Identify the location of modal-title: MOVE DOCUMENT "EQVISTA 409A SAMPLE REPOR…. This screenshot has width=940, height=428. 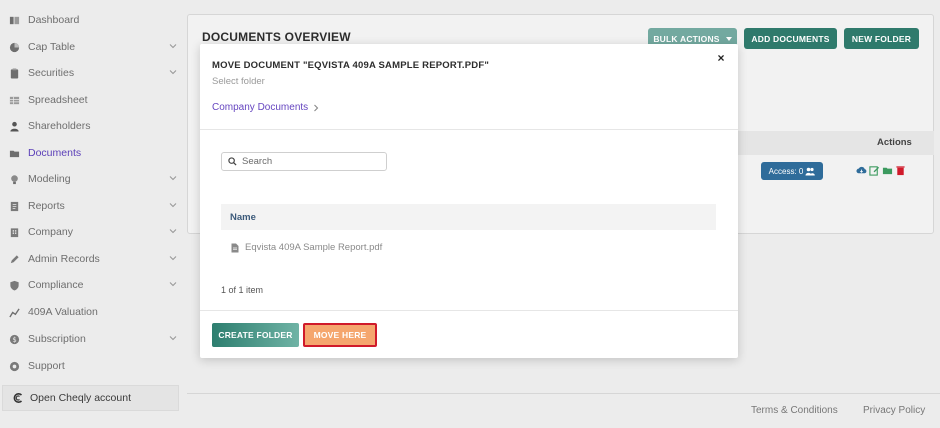
(351, 65).